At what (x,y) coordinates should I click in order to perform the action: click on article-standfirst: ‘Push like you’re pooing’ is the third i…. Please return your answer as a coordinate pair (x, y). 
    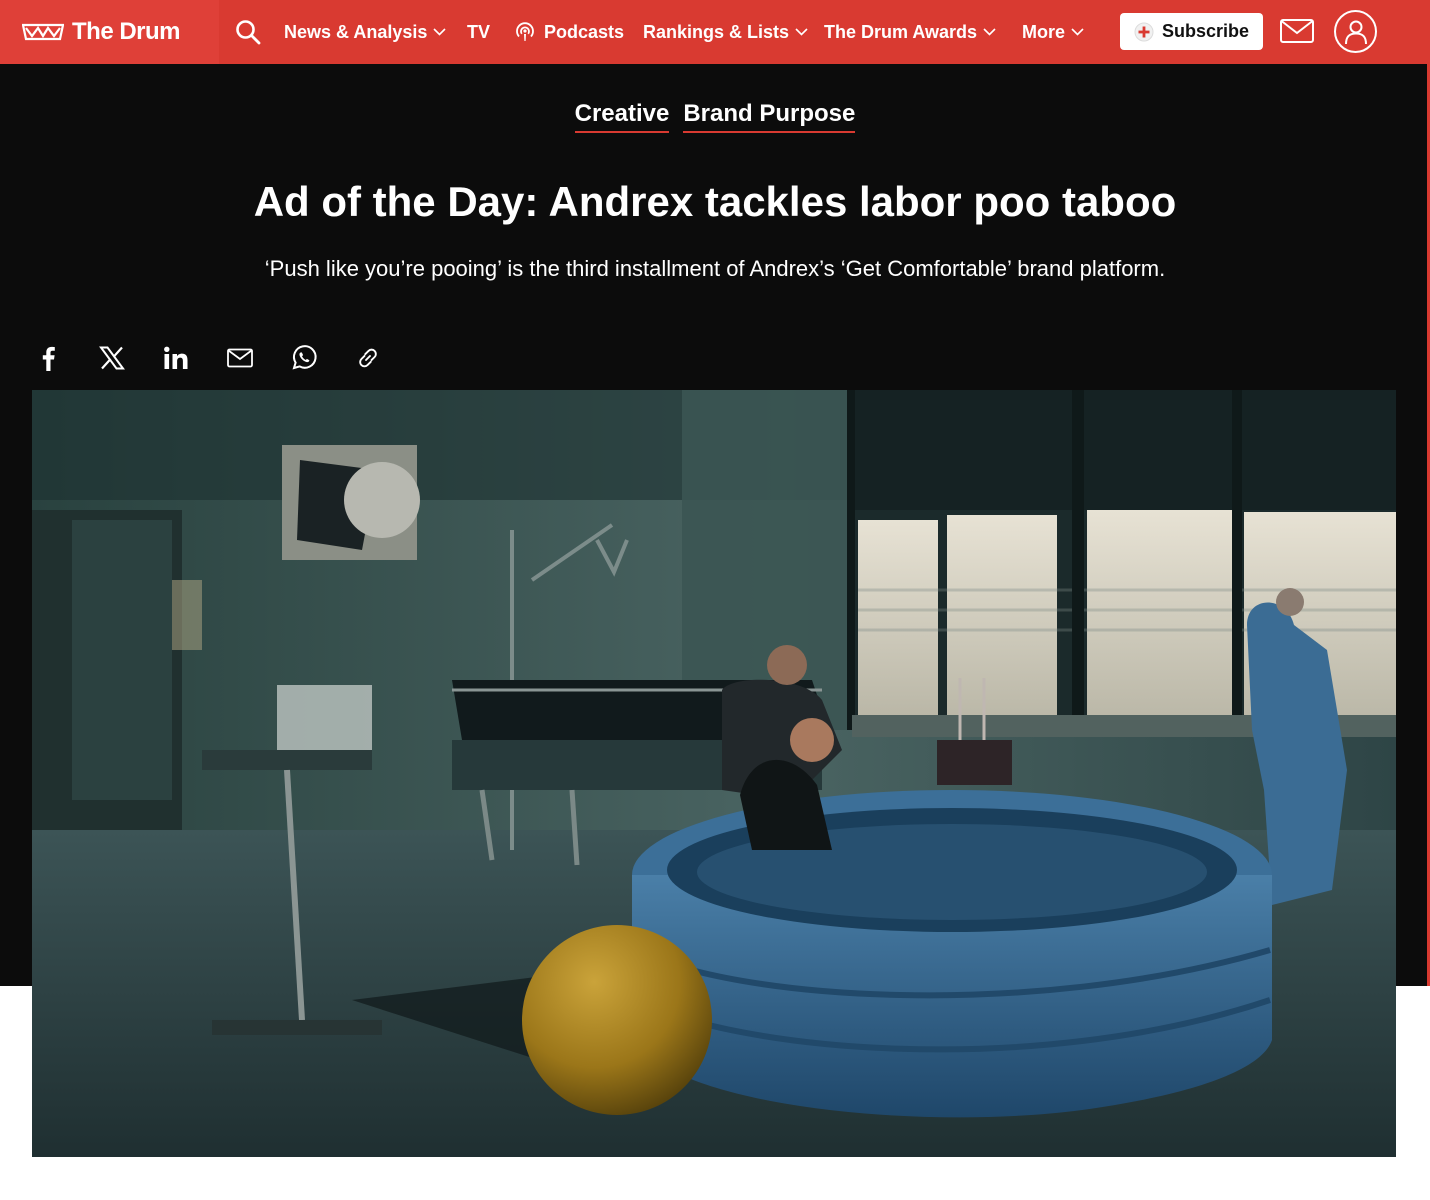
    Looking at the image, I should click on (715, 268).